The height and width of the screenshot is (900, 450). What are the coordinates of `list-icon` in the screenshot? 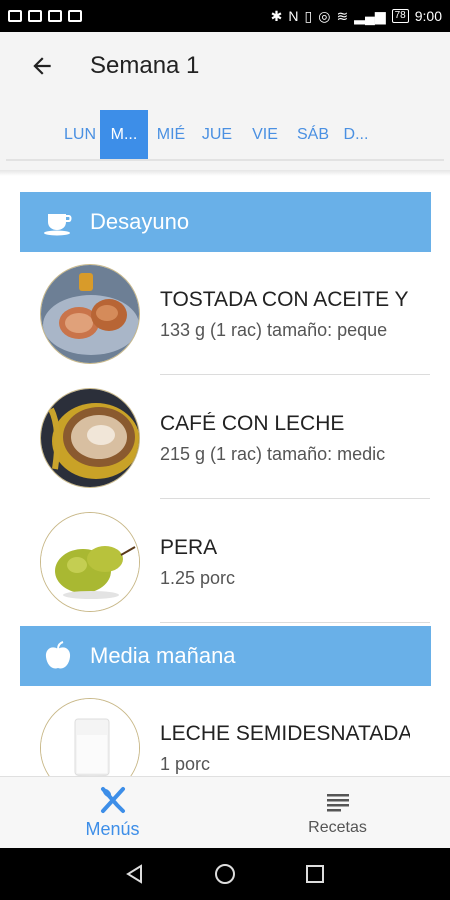 It's located at (337, 802).